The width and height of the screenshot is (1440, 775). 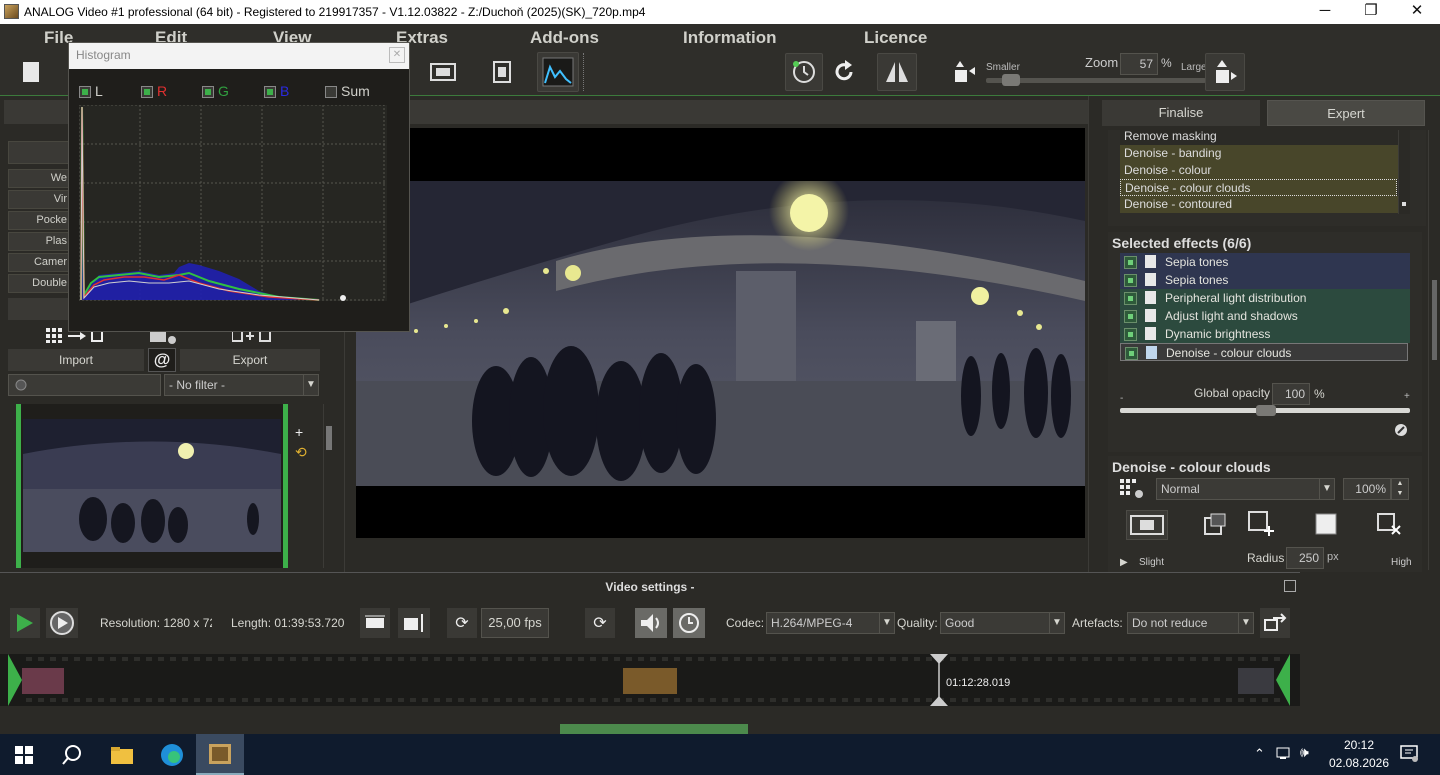 I want to click on resize-width-button, so click(x=375, y=623).